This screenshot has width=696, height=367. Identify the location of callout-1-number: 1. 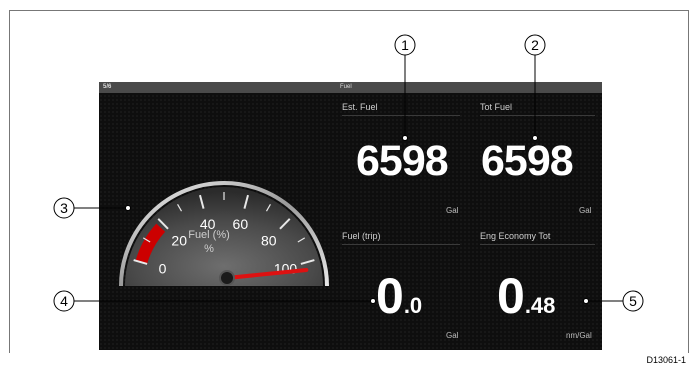
(405, 45).